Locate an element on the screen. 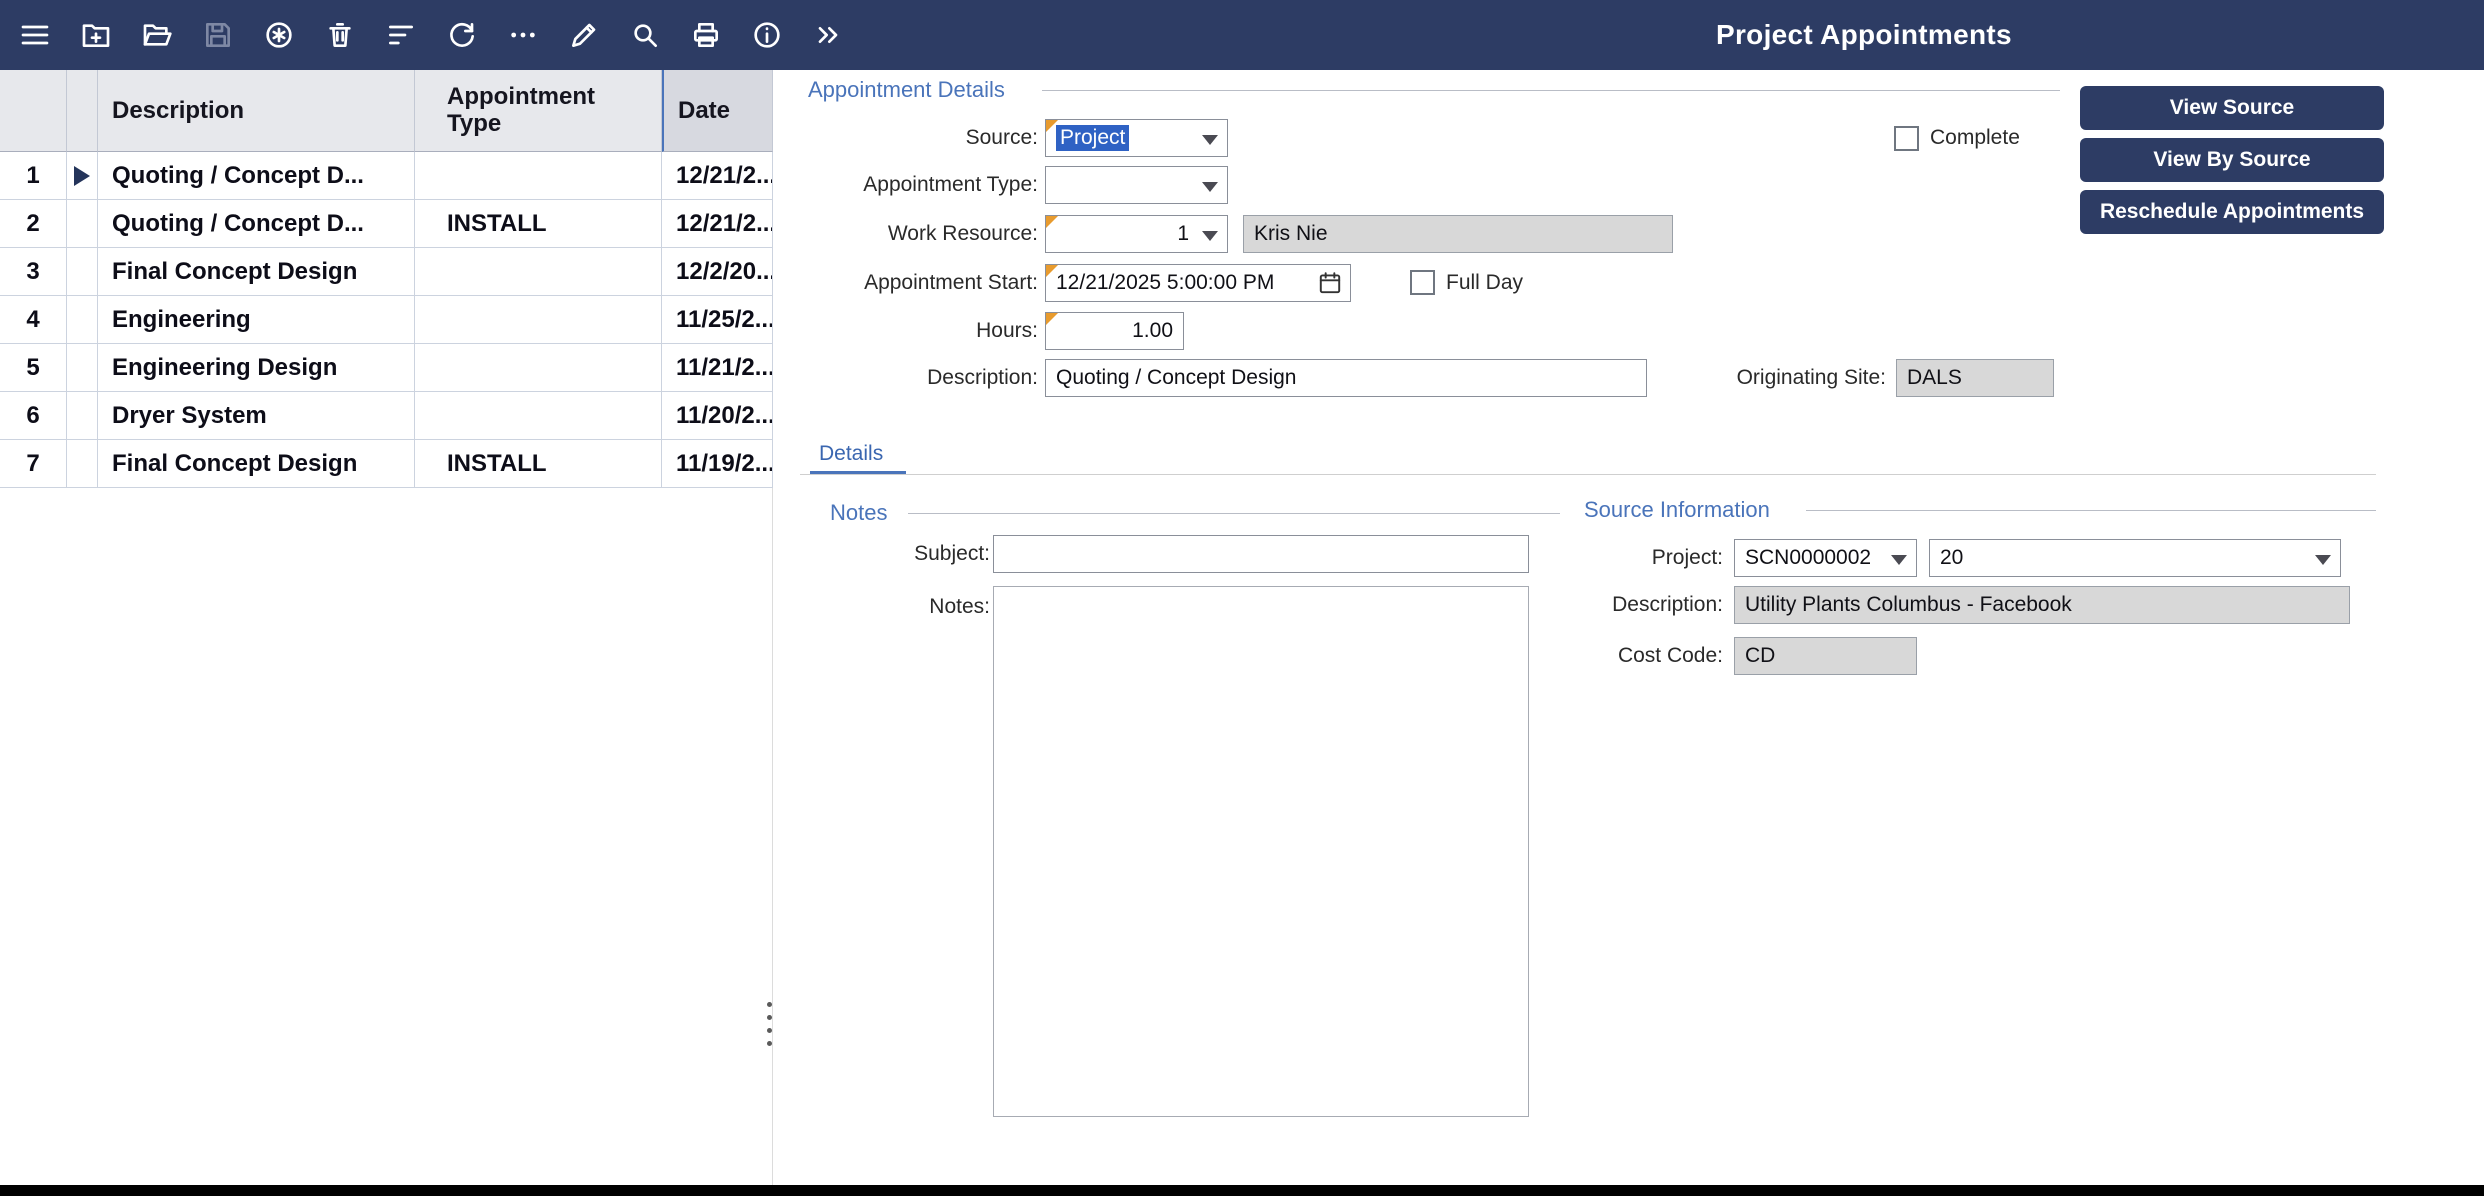  row-number: 1 is located at coordinates (33, 176).